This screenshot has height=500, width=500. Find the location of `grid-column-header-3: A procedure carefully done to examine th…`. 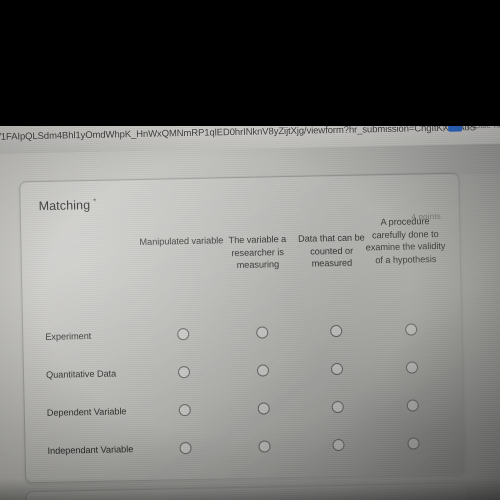

grid-column-header-3: A procedure carefully done to examine th… is located at coordinates (405, 240).